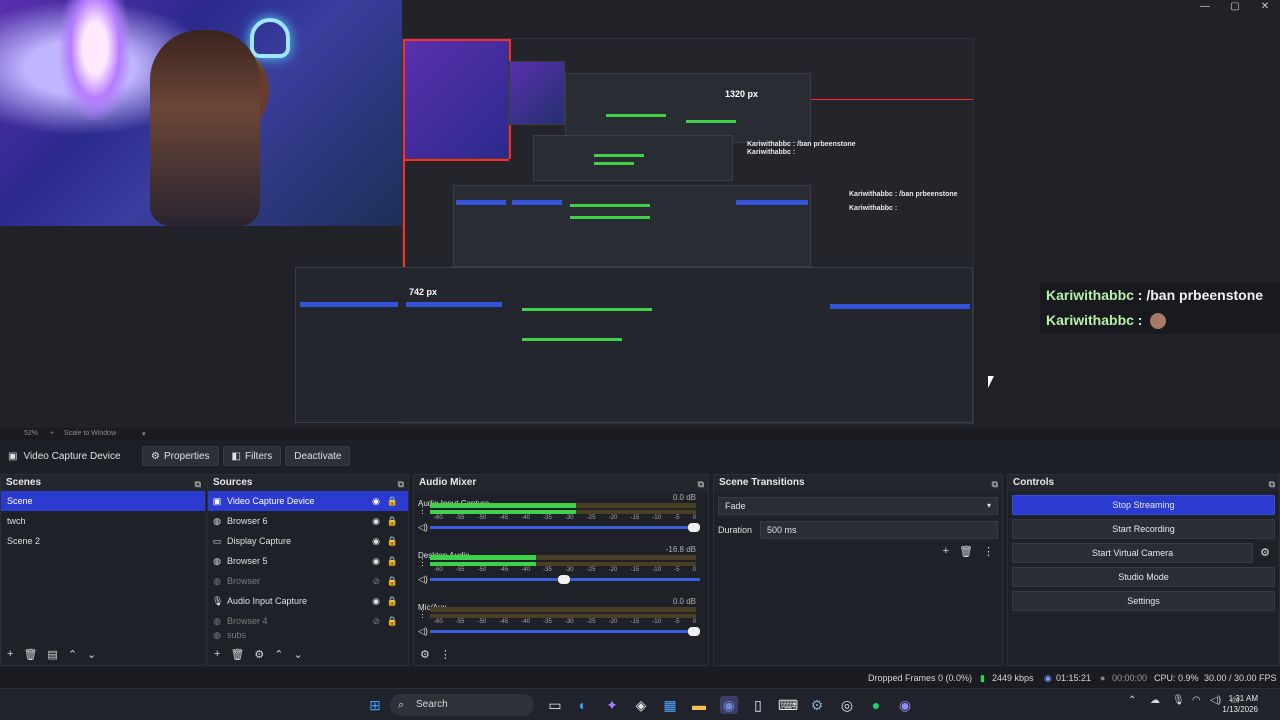 This screenshot has width=1280, height=720. I want to click on file-explorer-icon: ▬, so click(699, 705).